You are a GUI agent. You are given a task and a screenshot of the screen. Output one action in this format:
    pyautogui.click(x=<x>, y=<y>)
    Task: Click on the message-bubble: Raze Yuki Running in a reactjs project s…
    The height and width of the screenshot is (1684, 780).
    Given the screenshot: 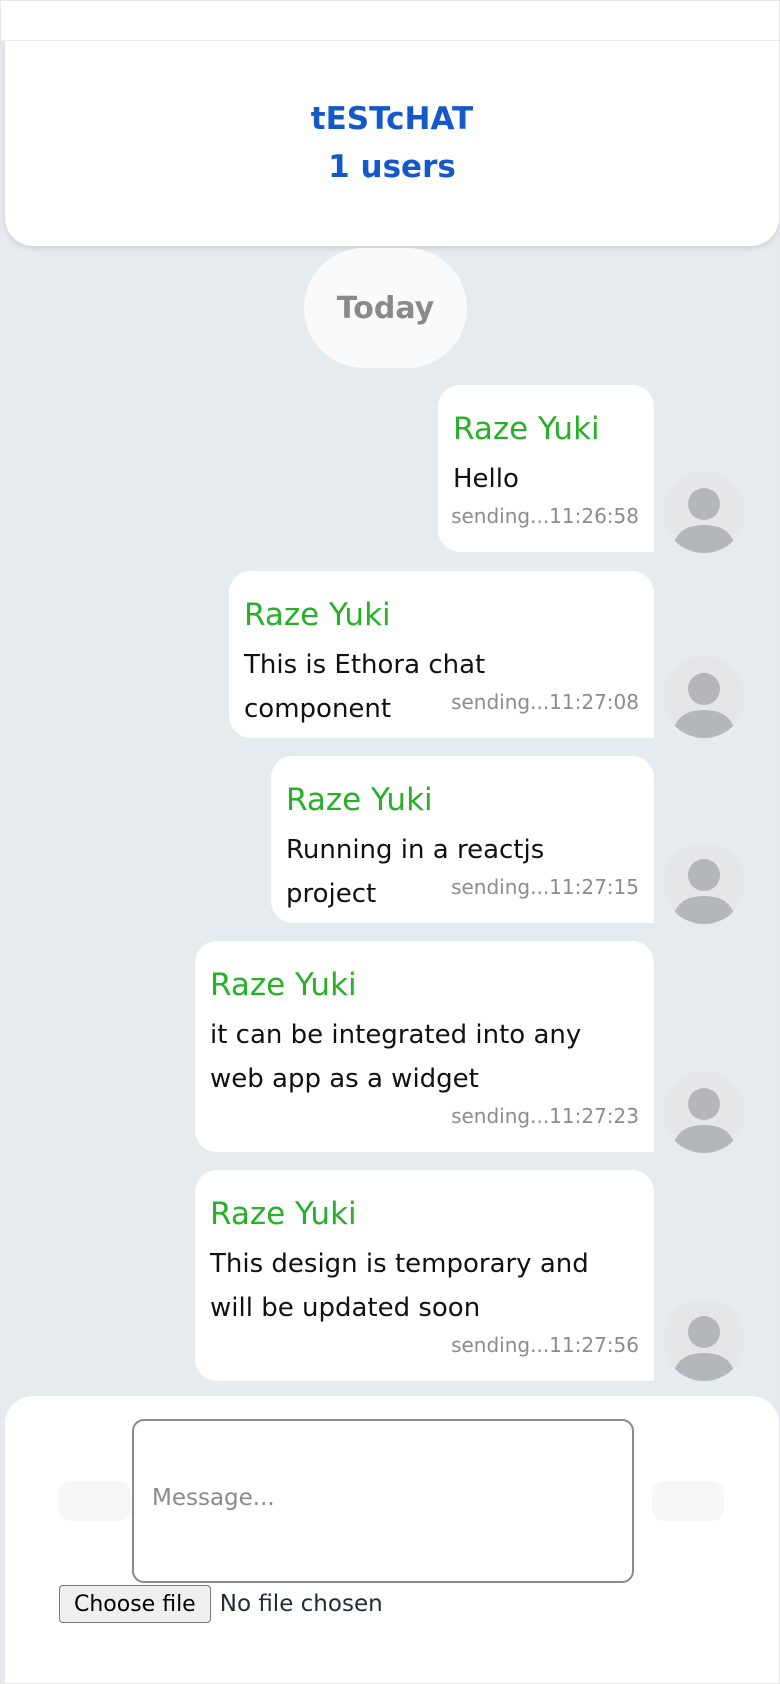 What is the action you would take?
    pyautogui.click(x=462, y=839)
    